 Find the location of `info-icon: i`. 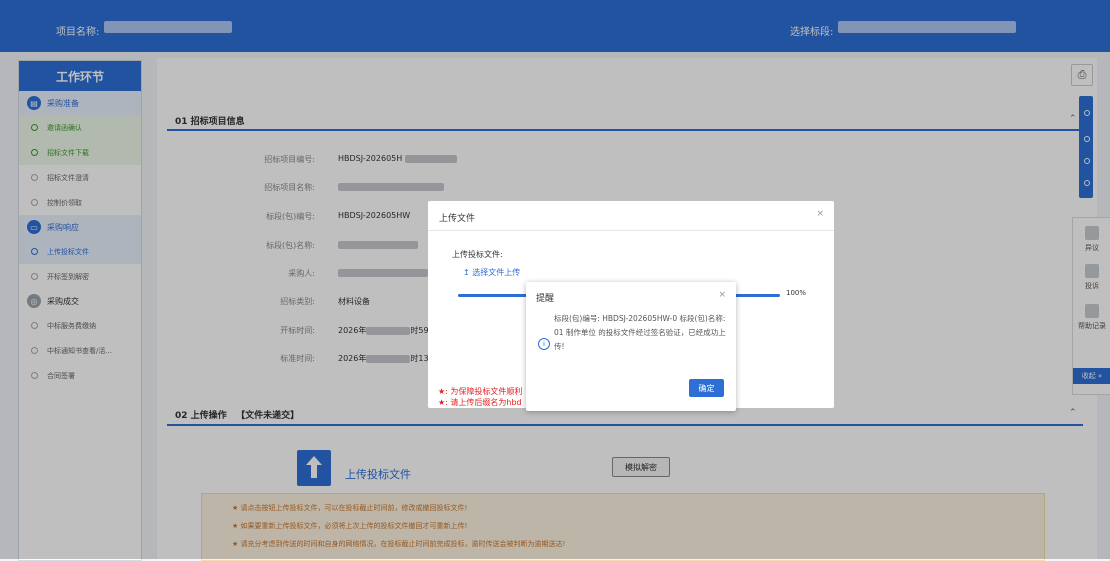

info-icon: i is located at coordinates (544, 344).